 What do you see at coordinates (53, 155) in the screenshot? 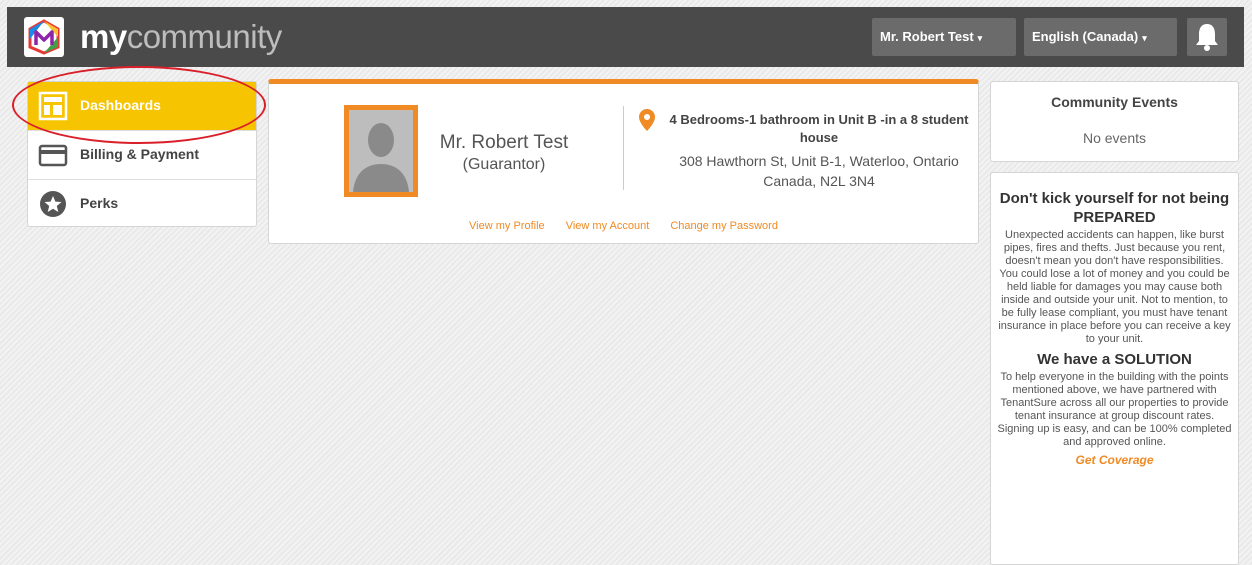
I see `credit-card-icon` at bounding box center [53, 155].